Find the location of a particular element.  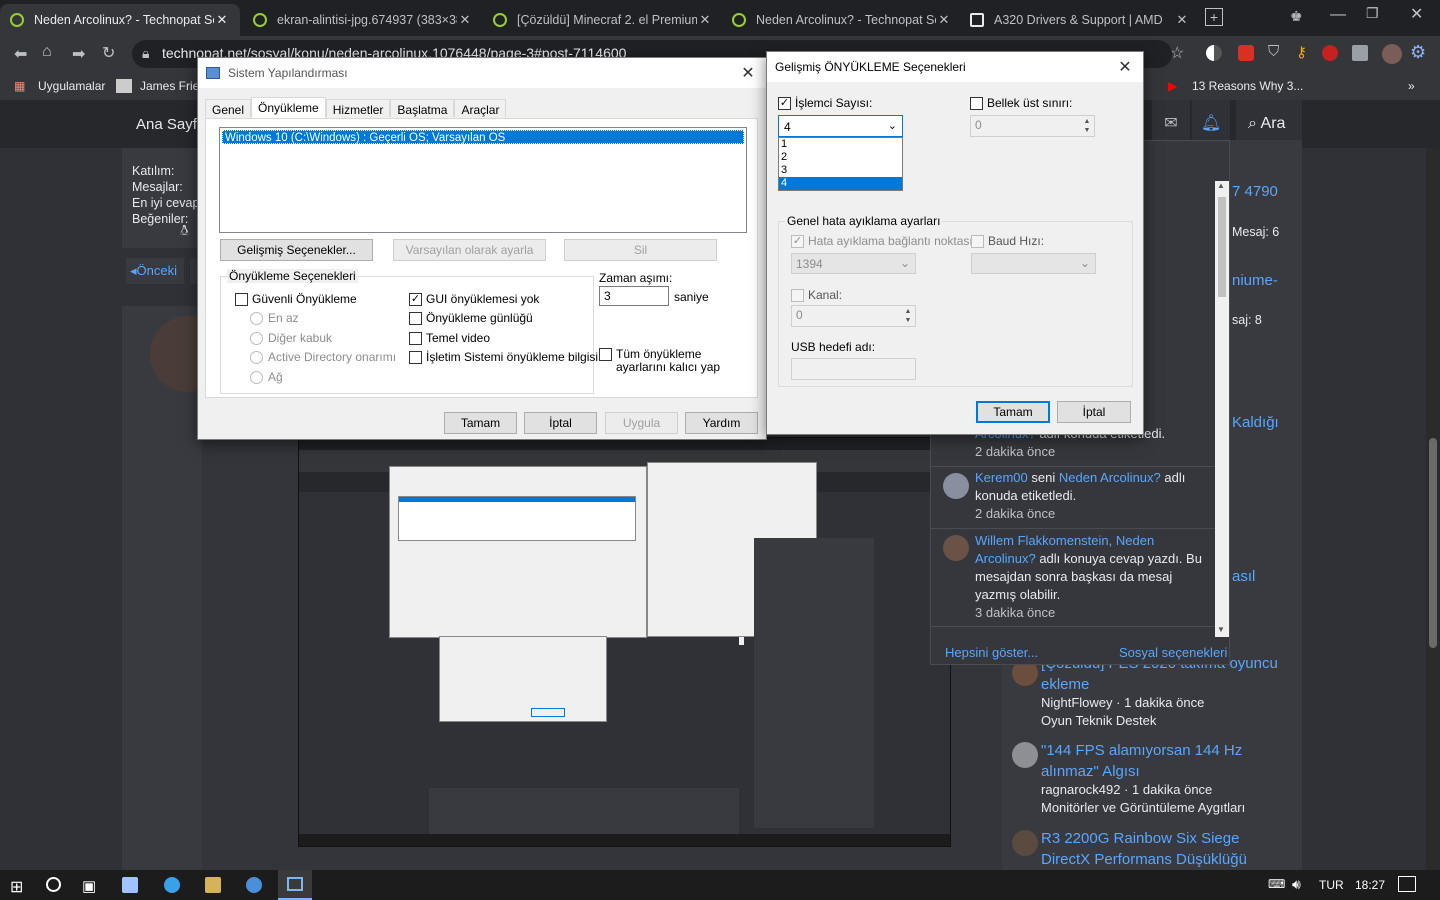

sidebar-snippet: Kaldığı is located at coordinates (1255, 422).